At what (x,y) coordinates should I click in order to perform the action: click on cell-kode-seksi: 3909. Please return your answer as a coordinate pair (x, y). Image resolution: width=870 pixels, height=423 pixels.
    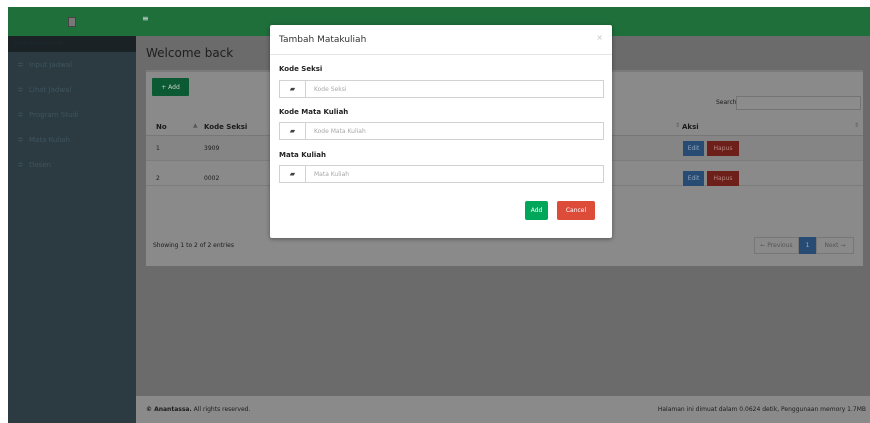
    Looking at the image, I should click on (212, 148).